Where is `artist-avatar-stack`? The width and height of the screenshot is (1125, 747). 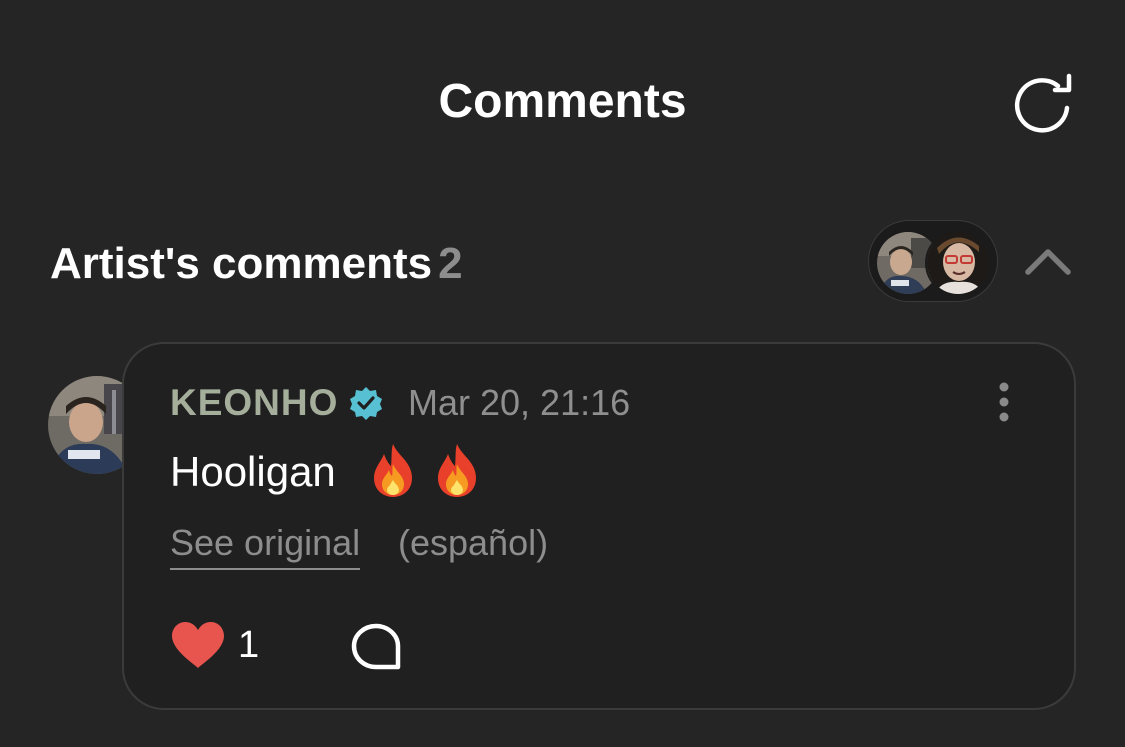
artist-avatar-stack is located at coordinates (933, 261).